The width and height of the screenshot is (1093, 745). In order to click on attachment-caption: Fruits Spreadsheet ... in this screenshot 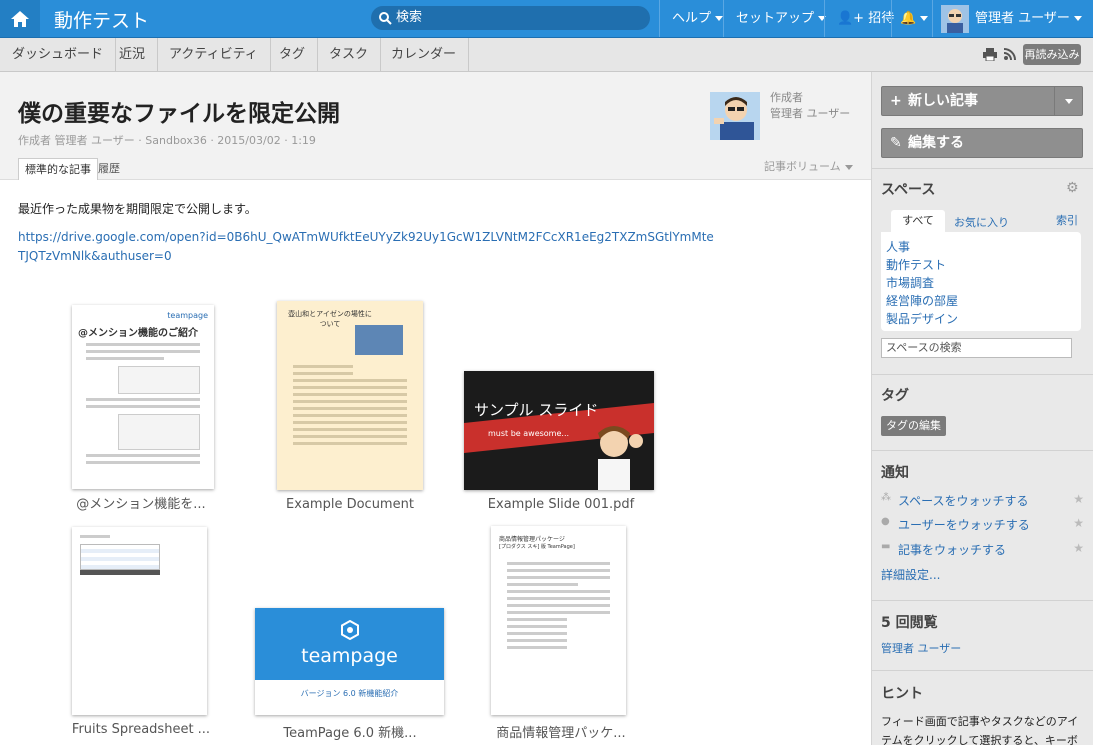, I will do `click(141, 729)`.